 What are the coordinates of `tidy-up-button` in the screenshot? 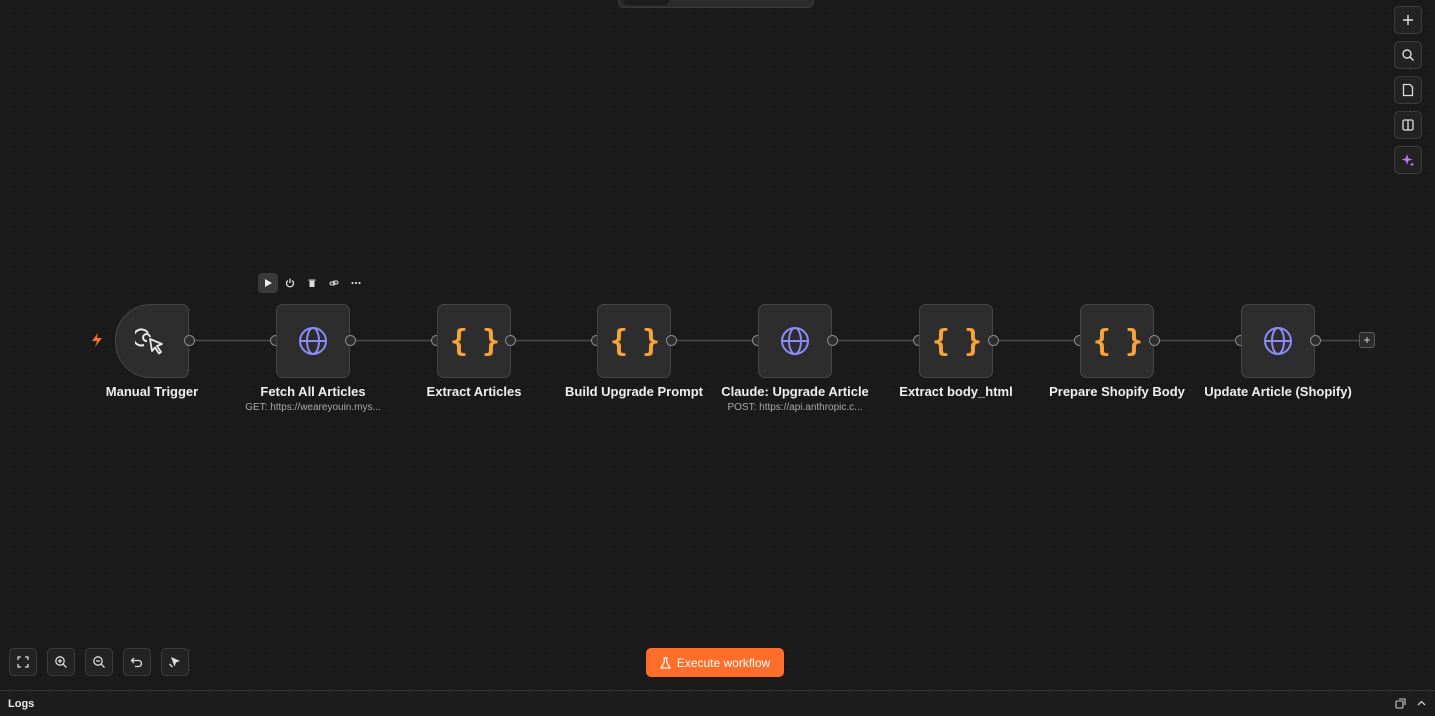 It's located at (175, 662).